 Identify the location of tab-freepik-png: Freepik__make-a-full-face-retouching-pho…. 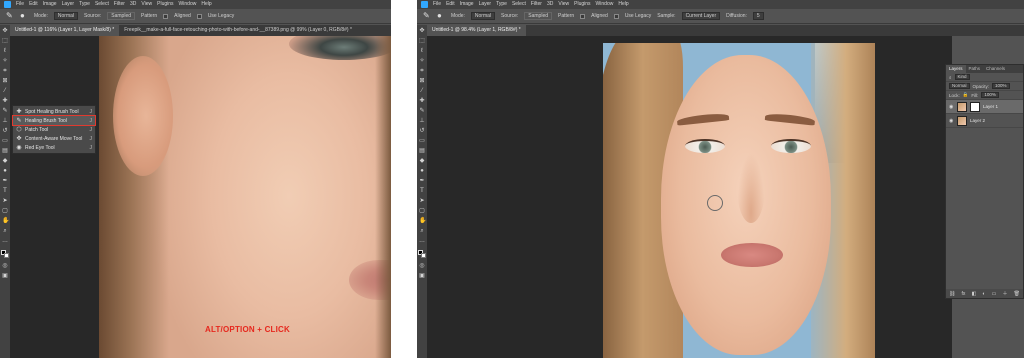
(238, 30).